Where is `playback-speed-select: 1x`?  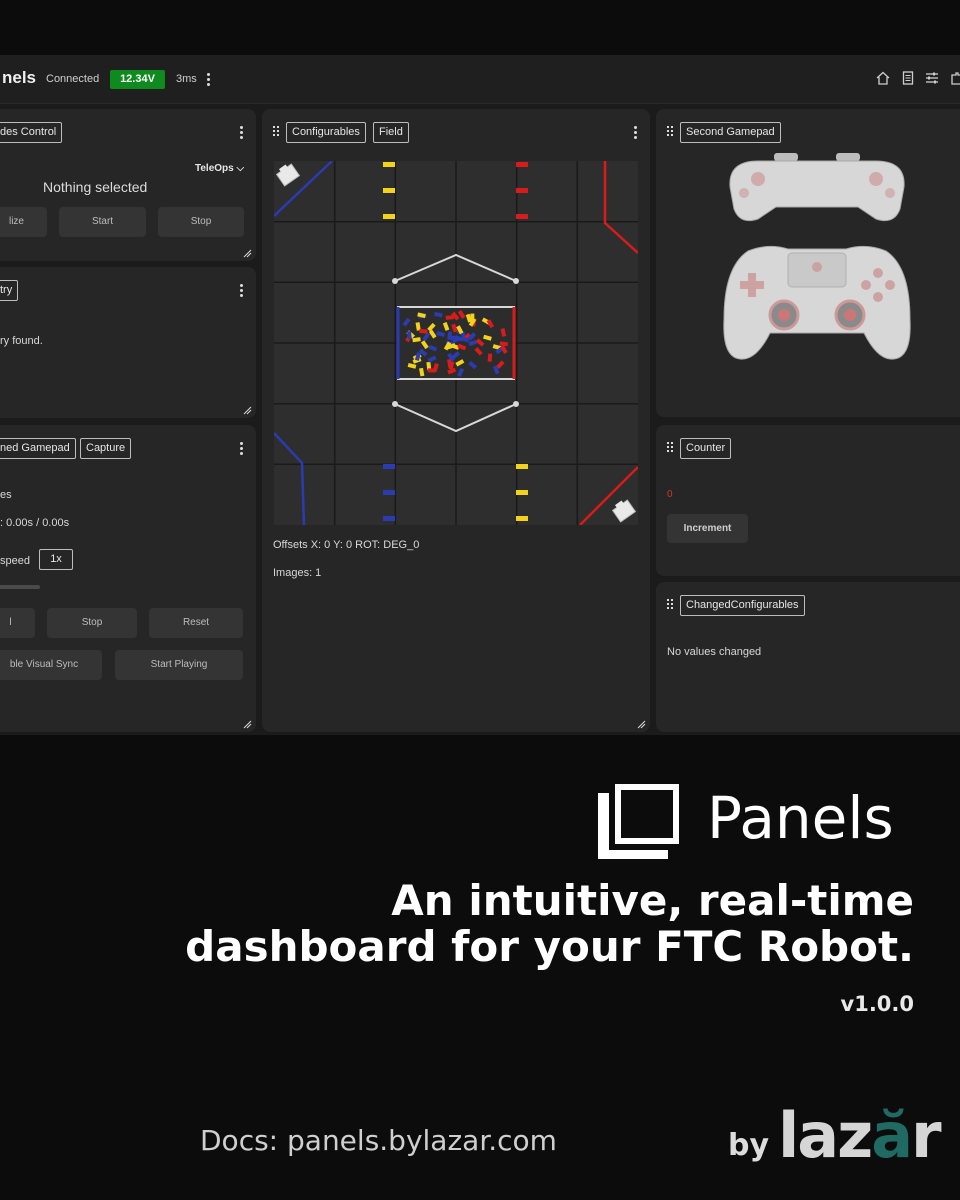
playback-speed-select: 1x is located at coordinates (56, 559).